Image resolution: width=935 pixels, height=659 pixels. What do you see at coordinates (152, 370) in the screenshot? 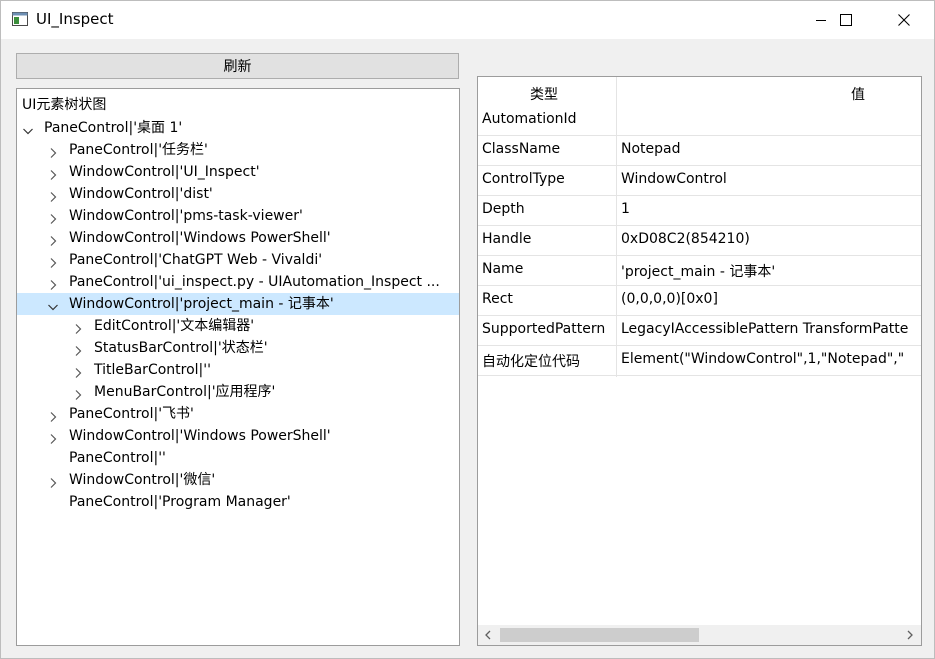
I see `tree-item-label: TitleBarControl|''` at bounding box center [152, 370].